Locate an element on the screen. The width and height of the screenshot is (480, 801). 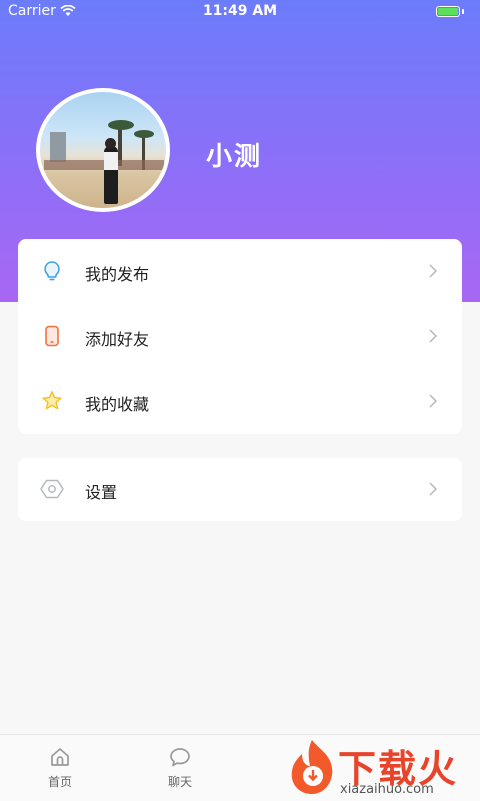
menu-item-label: 设置 is located at coordinates (101, 492).